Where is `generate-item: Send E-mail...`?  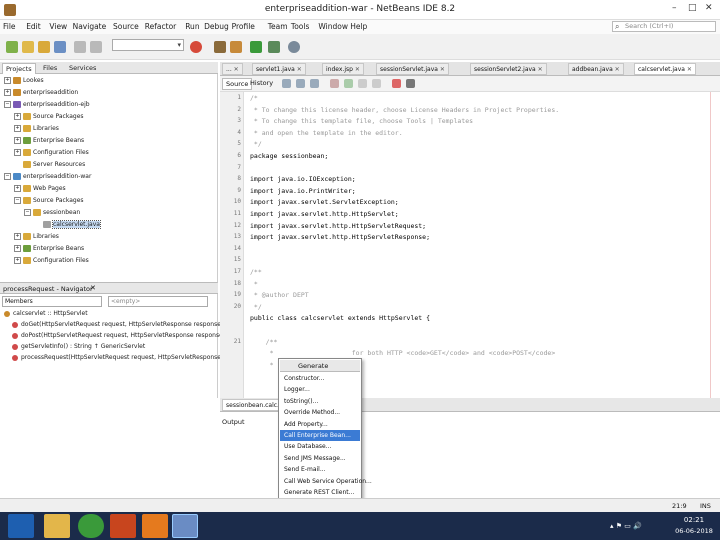 generate-item: Send E-mail... is located at coordinates (320, 469).